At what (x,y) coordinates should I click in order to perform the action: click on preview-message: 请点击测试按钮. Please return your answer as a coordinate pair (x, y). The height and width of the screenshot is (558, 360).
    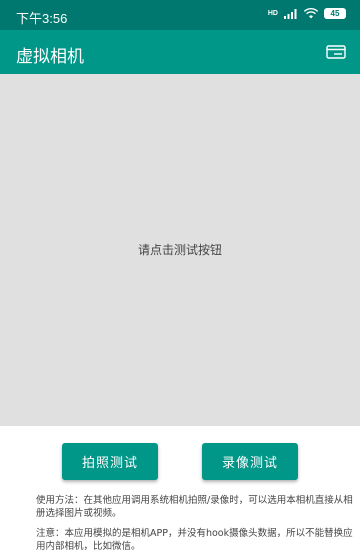
    Looking at the image, I should click on (179, 249).